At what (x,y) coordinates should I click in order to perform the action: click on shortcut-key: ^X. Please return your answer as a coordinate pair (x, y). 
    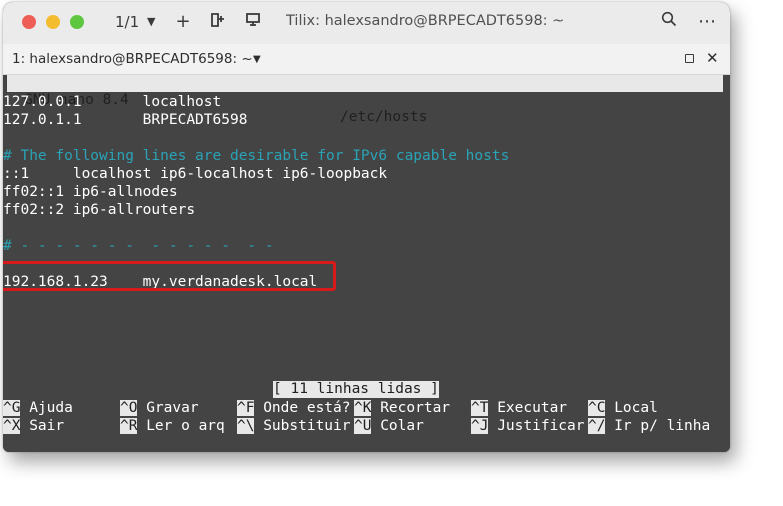
    Looking at the image, I should click on (12, 426).